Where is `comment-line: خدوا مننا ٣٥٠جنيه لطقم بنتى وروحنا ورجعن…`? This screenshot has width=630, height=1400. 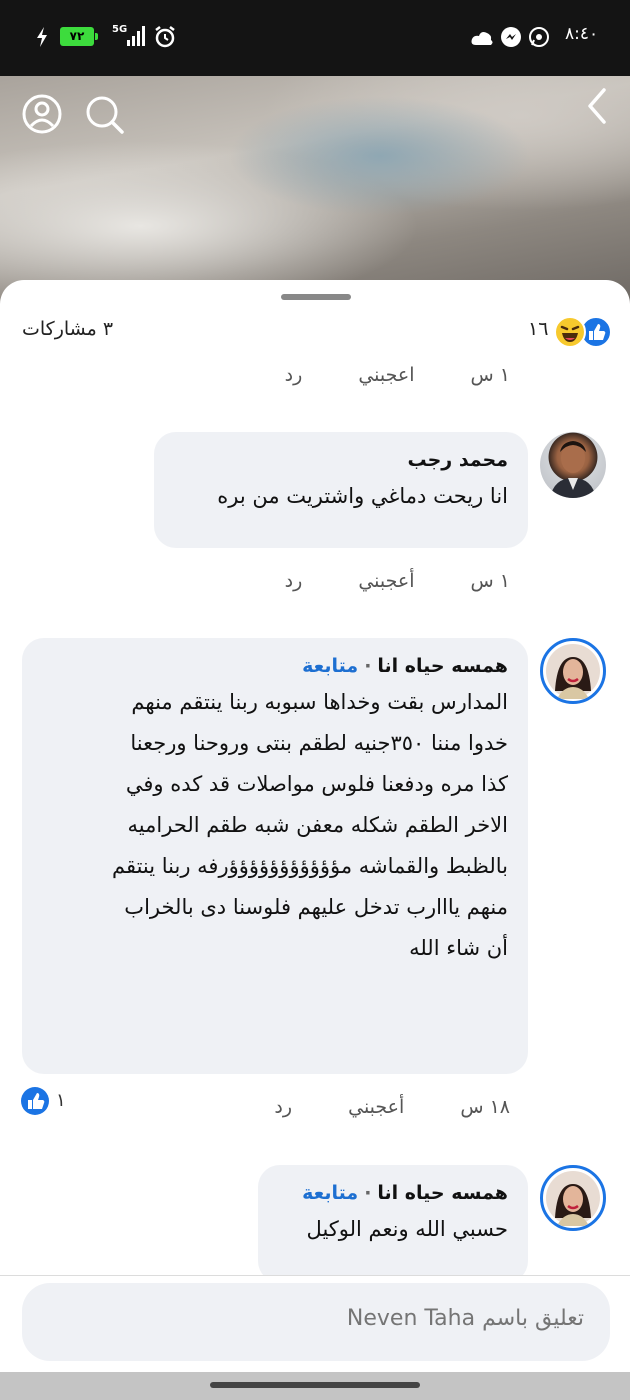 comment-line: خدوا مننا ٣٥٠جنيه لطقم بنتى وروحنا ورجعن… is located at coordinates (319, 743).